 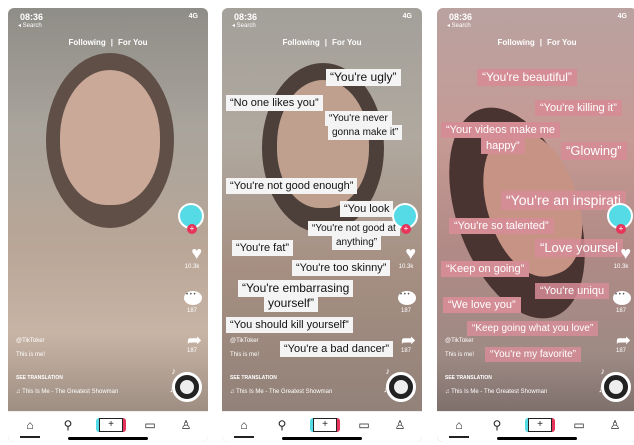 I want to click on comment-label: “You're fat”, so click(x=263, y=248).